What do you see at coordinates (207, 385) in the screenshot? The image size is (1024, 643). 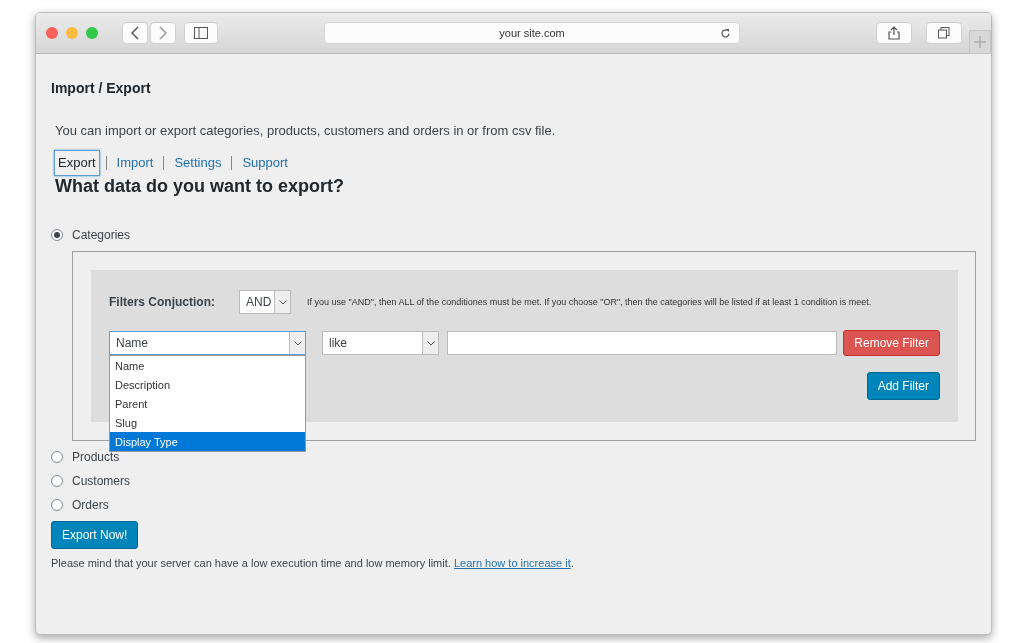 I see `menu-item: Description` at bounding box center [207, 385].